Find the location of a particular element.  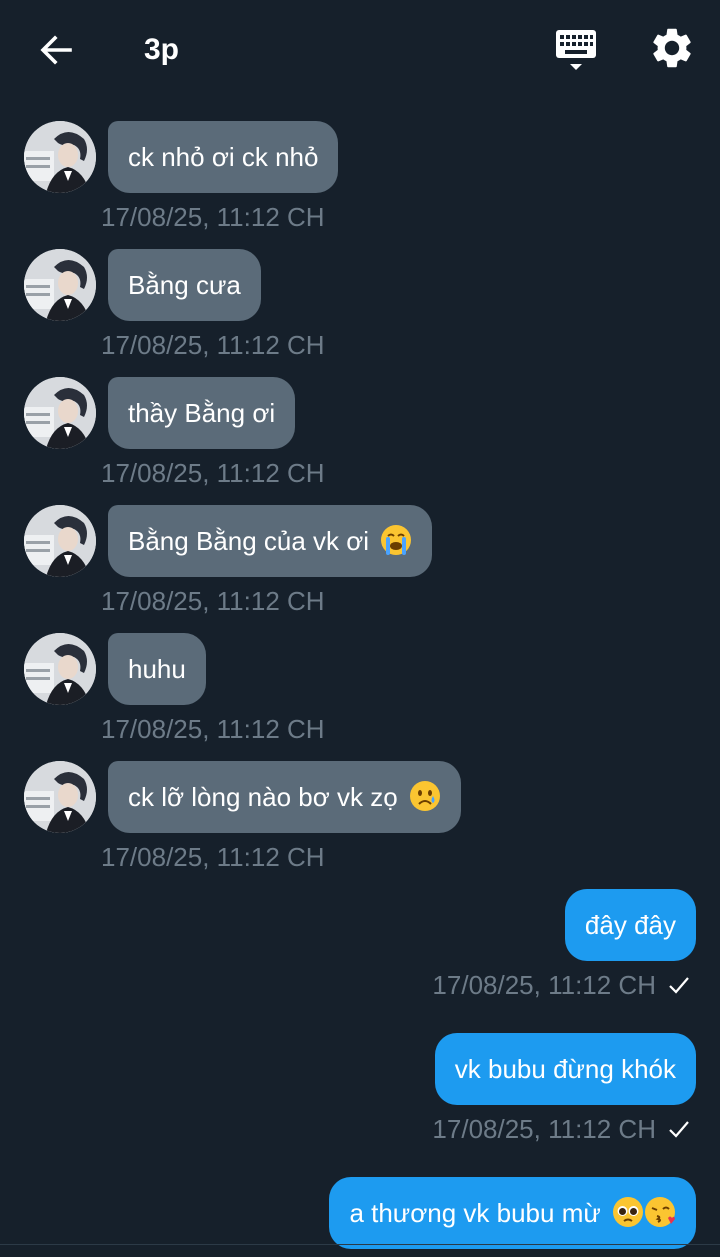

message-text: đây đây is located at coordinates (630, 925).